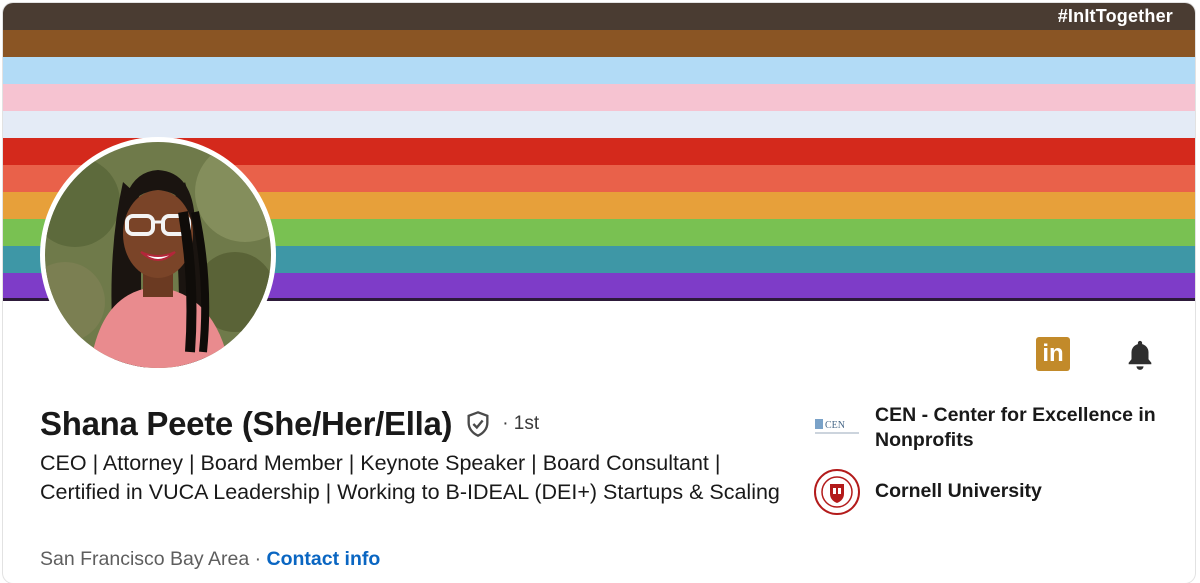  Describe the element at coordinates (837, 492) in the screenshot. I see `cornell-seal-icon` at that location.